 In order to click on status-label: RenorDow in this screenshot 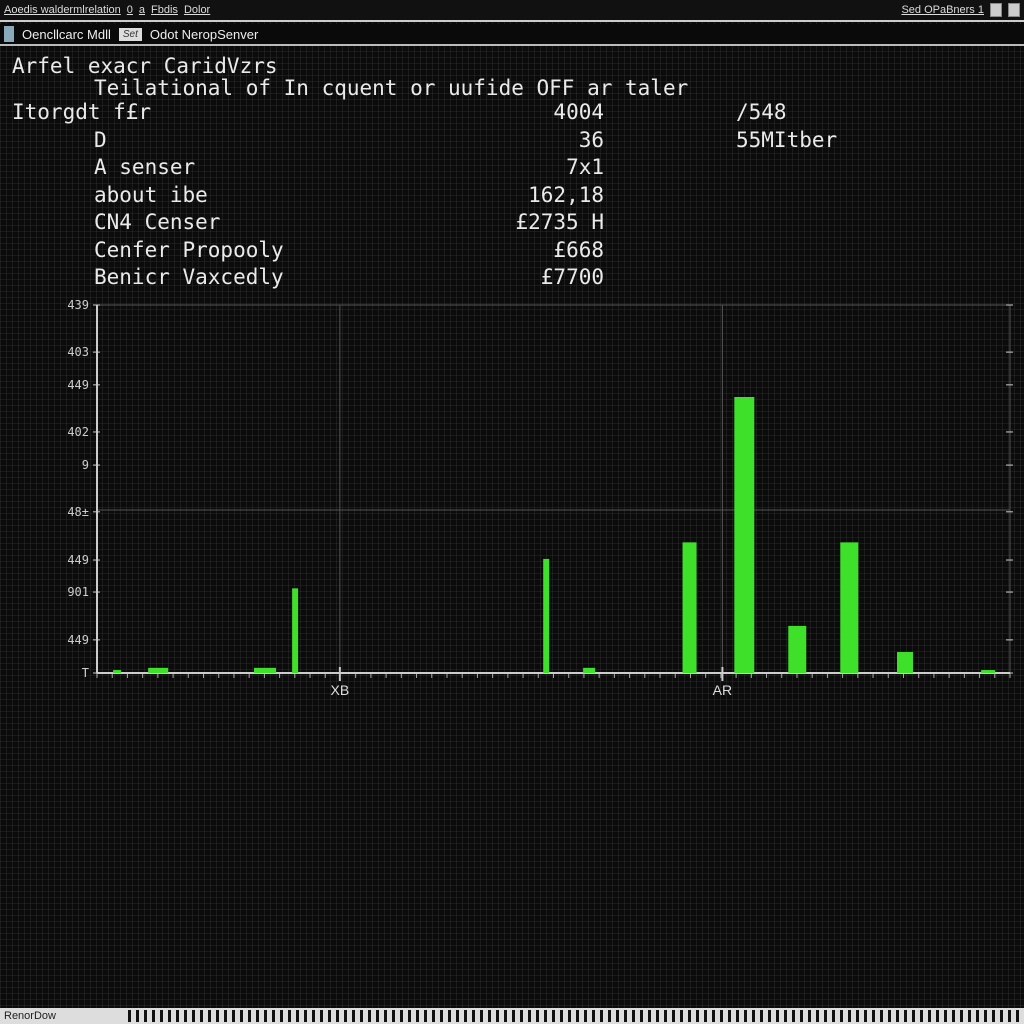, I will do `click(30, 1016)`.